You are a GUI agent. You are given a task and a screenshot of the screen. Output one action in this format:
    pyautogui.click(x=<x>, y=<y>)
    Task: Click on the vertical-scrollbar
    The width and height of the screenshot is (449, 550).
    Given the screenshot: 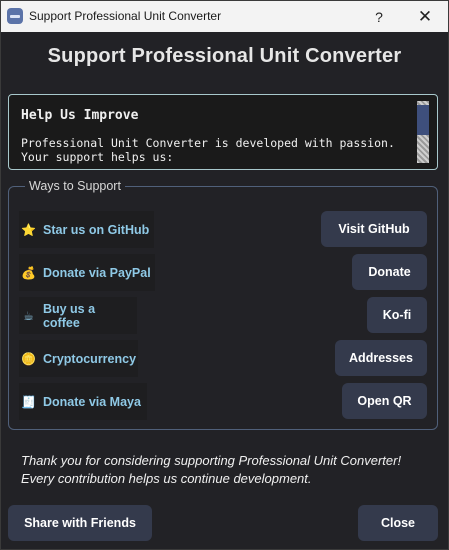 What is the action you would take?
    pyautogui.click(x=423, y=132)
    